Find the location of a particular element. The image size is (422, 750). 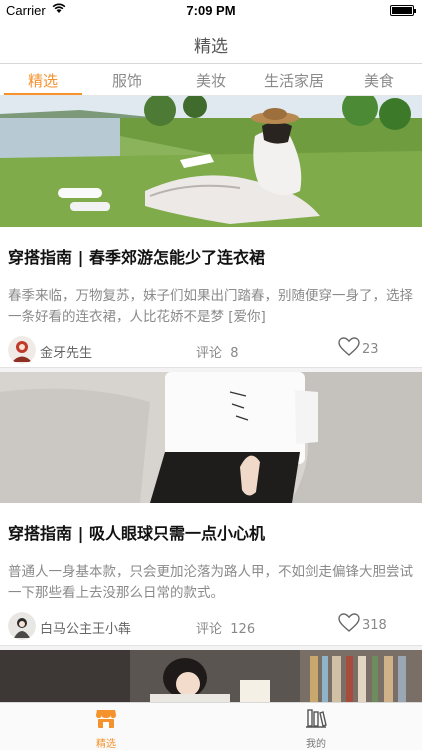

books-icon is located at coordinates (316, 721).